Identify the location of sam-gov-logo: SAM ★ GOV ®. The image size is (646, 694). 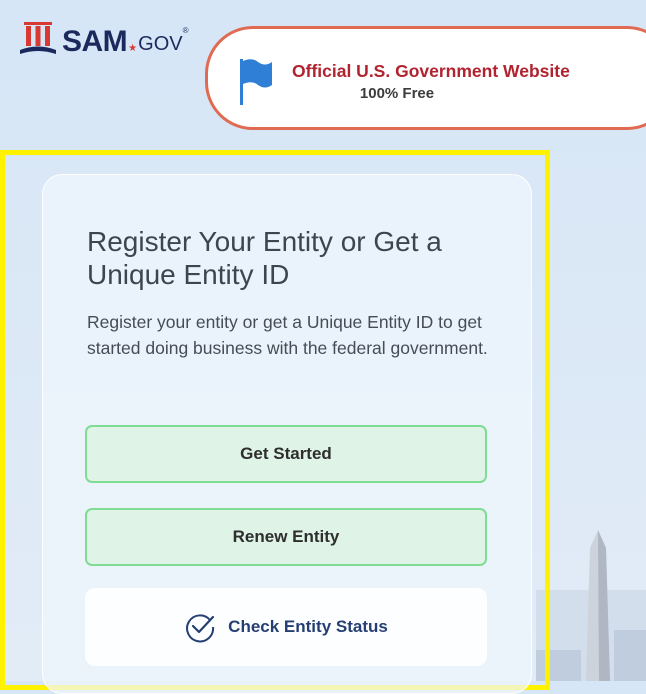
(103, 40).